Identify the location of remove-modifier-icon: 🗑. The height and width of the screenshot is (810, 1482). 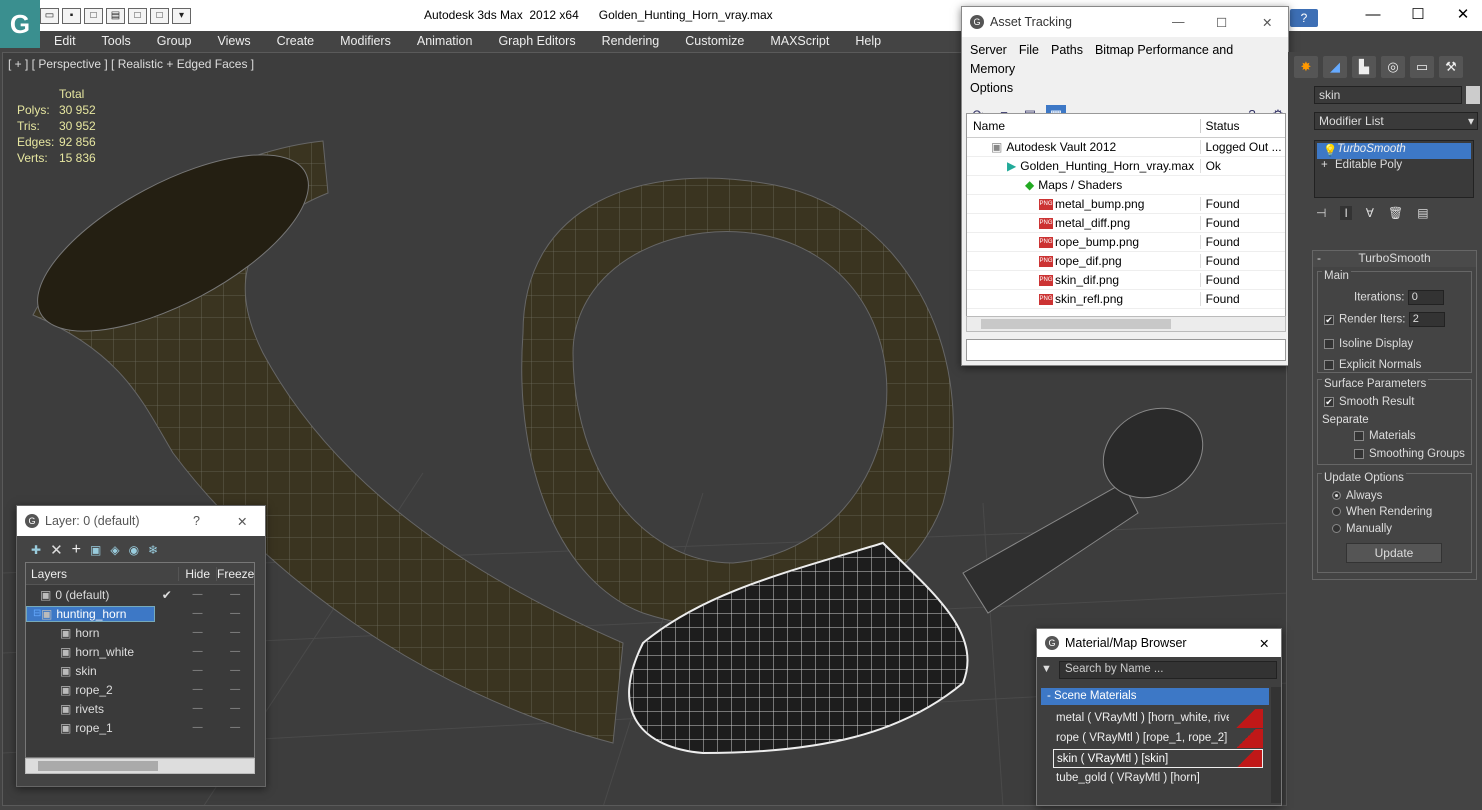
(1395, 213).